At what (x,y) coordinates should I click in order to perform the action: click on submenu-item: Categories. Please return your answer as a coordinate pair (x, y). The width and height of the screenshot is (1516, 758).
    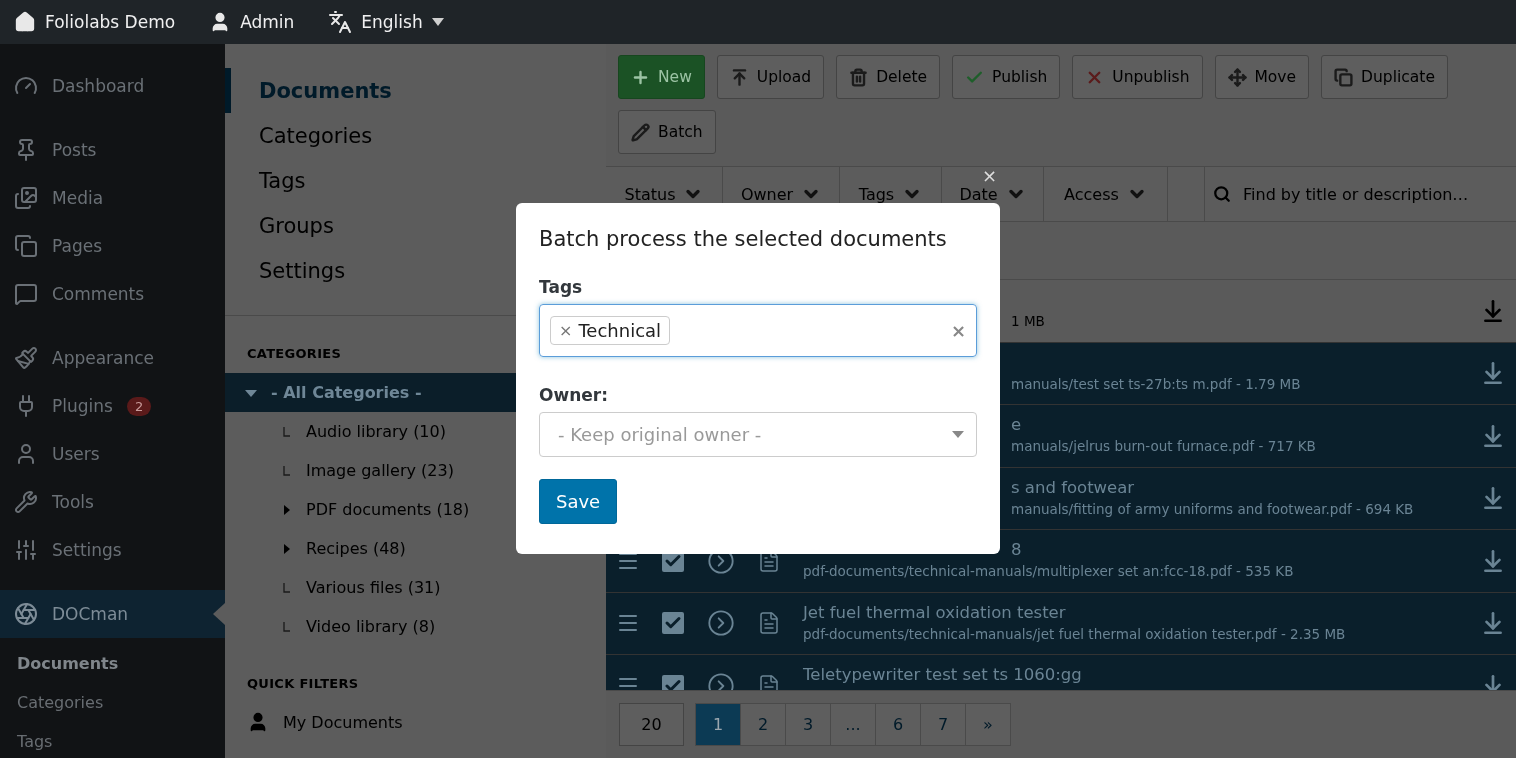
    Looking at the image, I should click on (121, 702).